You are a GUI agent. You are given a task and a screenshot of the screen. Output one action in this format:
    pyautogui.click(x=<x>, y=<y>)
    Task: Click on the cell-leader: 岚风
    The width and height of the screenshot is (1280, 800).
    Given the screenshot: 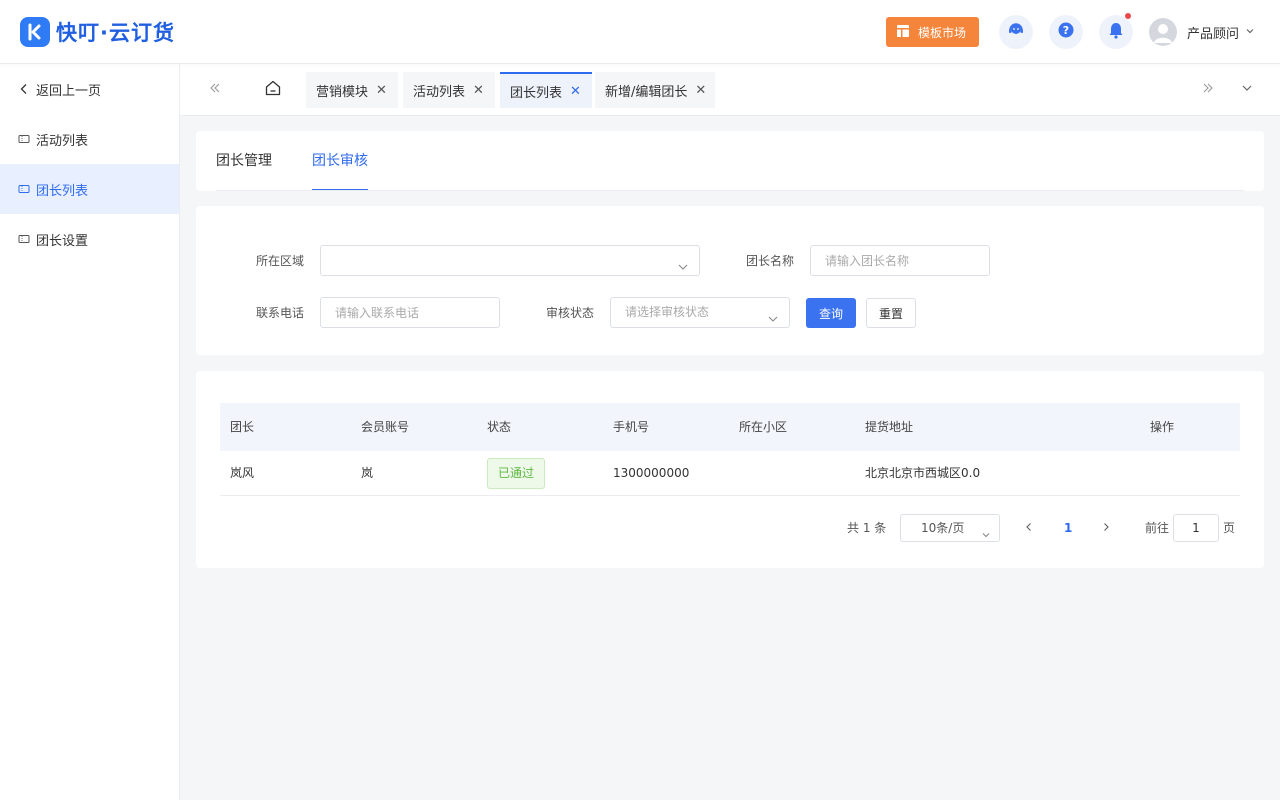 What is the action you would take?
    pyautogui.click(x=242, y=473)
    